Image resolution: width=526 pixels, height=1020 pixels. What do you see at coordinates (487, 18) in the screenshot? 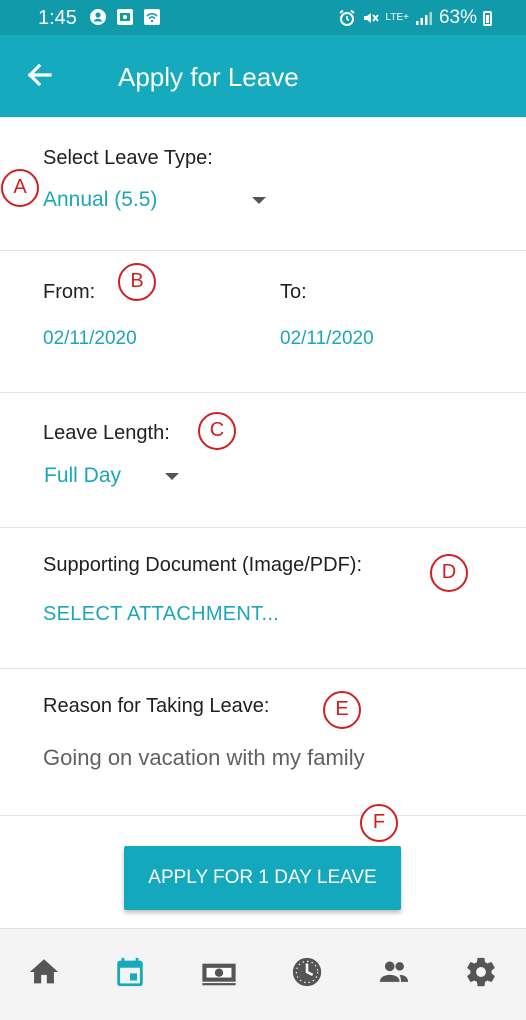
I see `battery-icon` at bounding box center [487, 18].